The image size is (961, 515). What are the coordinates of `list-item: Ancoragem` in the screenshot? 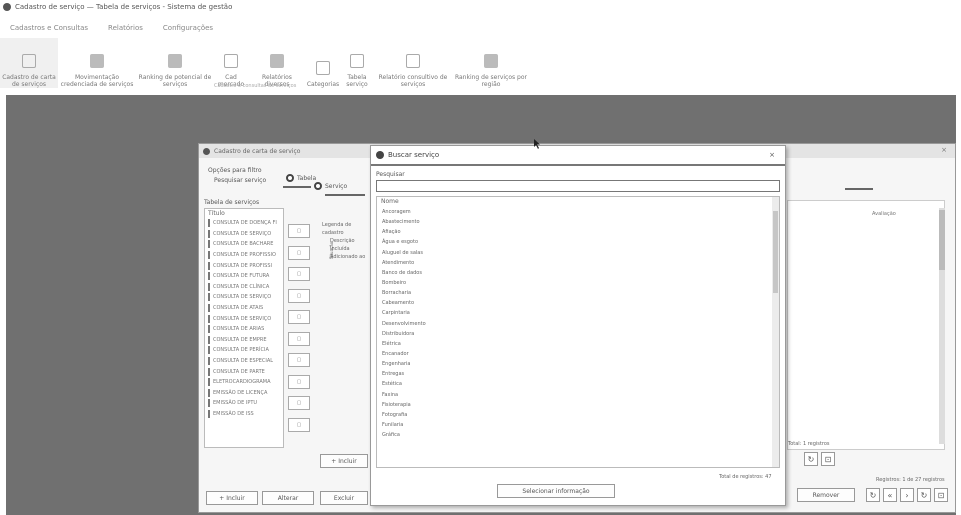 It's located at (578, 212).